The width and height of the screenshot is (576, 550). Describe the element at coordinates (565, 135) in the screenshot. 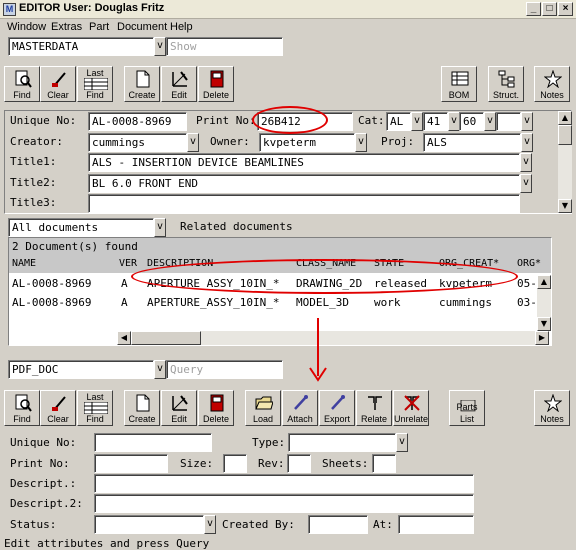

I see `scroll-thumb` at that location.